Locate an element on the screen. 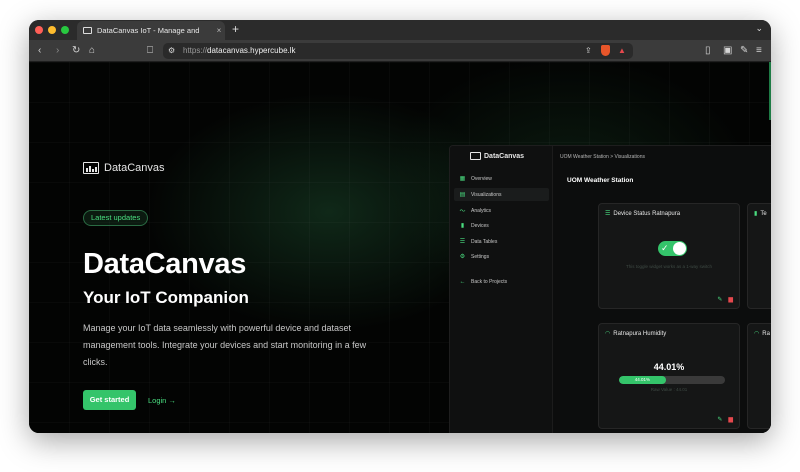 The image size is (800, 472). login-link: Login → is located at coordinates (162, 400).